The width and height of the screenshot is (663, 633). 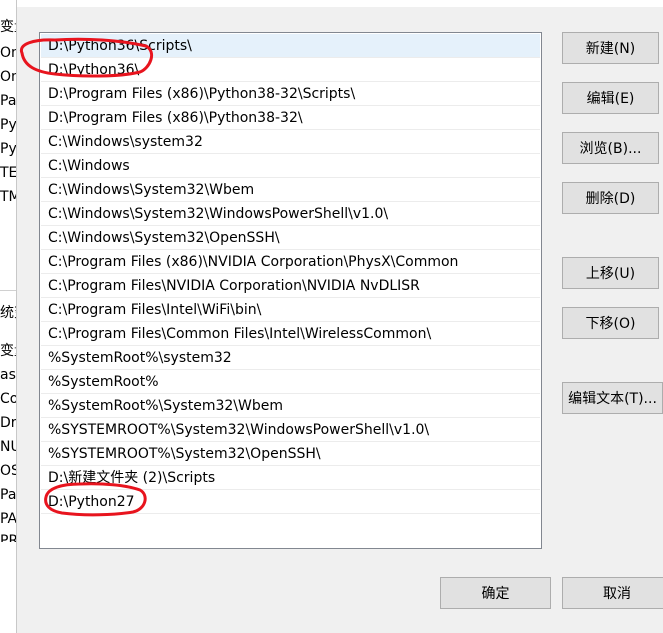 What do you see at coordinates (290, 70) in the screenshot?
I see `path-item: D:\Python36\` at bounding box center [290, 70].